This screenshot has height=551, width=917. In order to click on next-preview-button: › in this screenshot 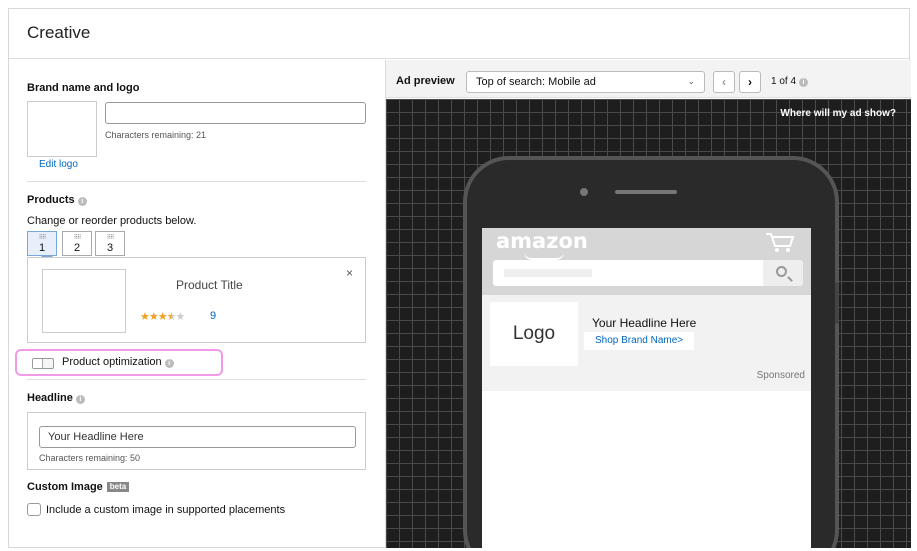, I will do `click(750, 82)`.